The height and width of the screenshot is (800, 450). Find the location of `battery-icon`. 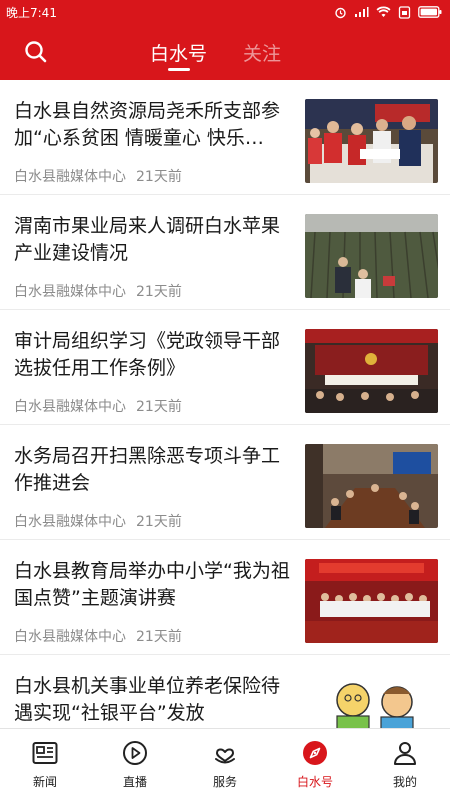

battery-icon is located at coordinates (430, 12).